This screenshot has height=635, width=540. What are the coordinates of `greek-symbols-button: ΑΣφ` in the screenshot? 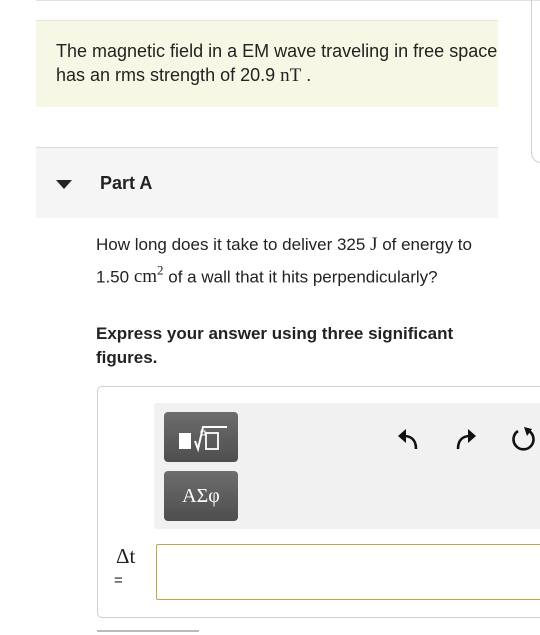 It's located at (201, 496).